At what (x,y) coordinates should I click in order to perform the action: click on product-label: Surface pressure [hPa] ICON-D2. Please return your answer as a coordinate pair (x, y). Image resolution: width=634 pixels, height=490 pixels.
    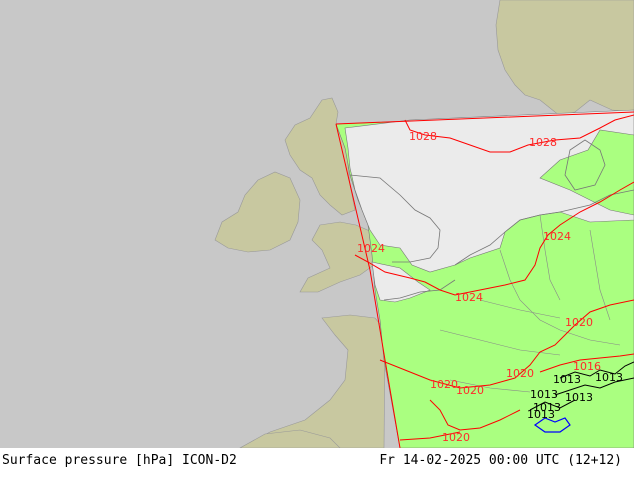
    Looking at the image, I should click on (119, 460).